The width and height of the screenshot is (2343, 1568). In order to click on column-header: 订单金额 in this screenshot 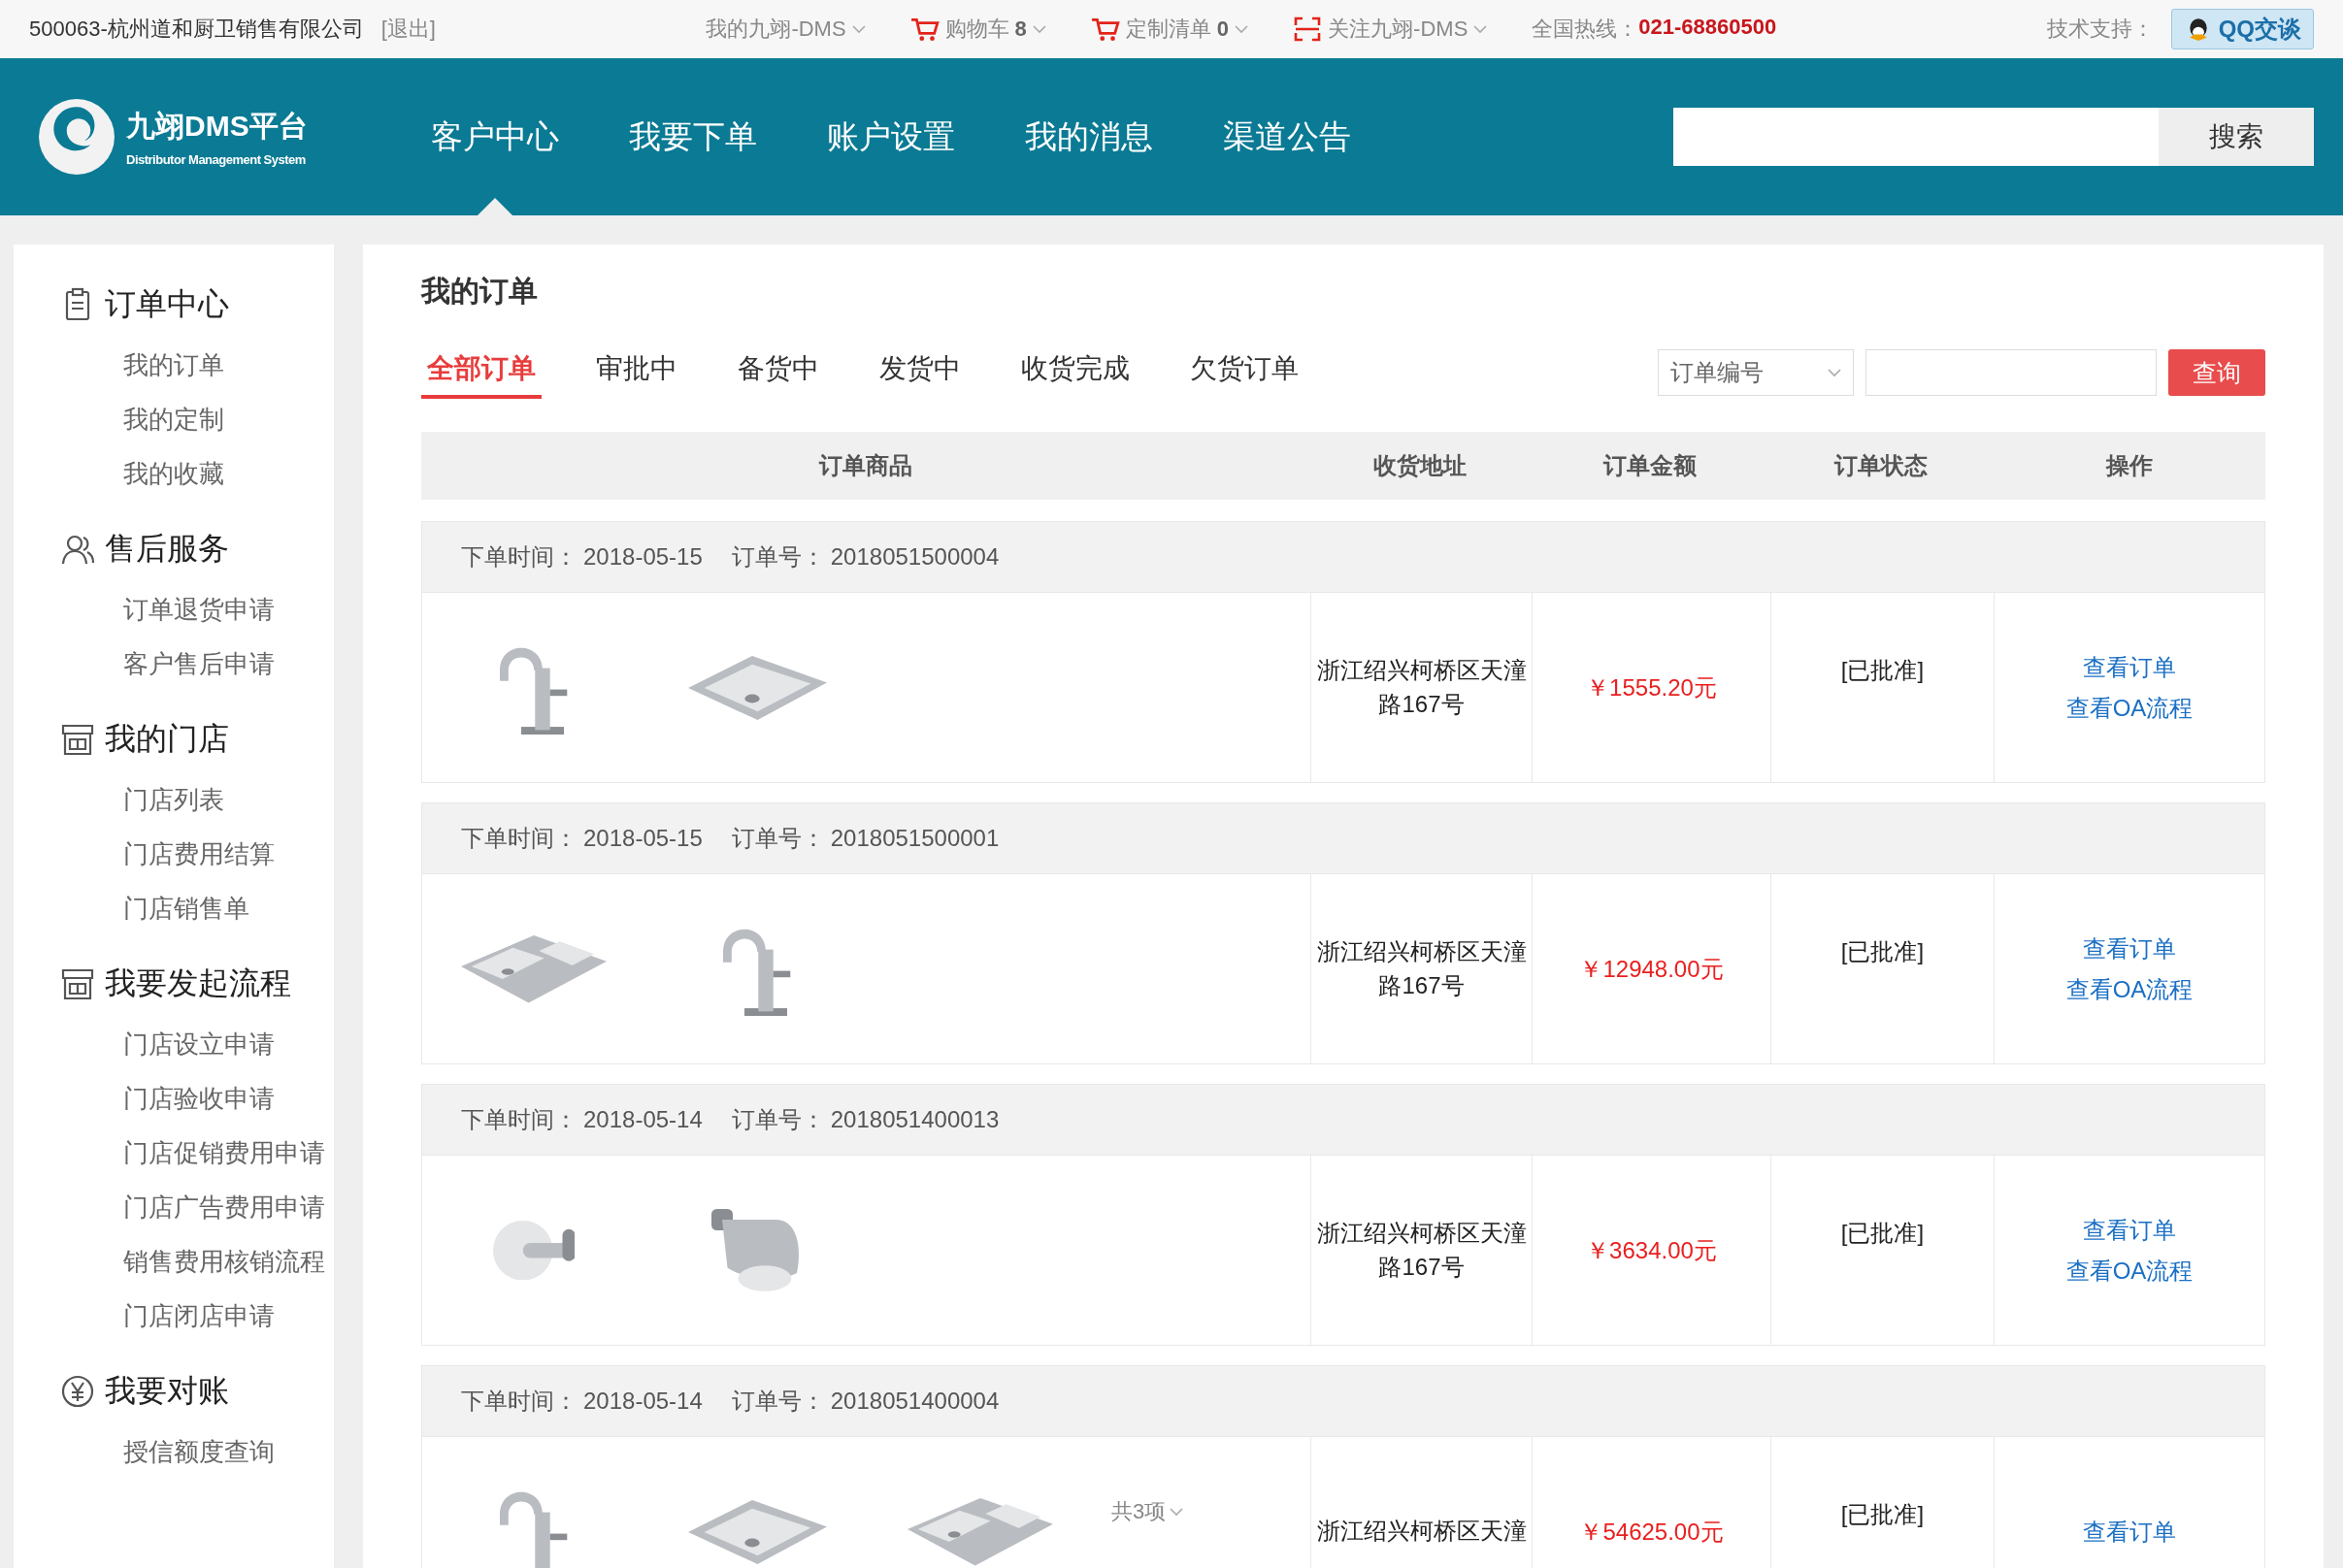, I will do `click(1649, 465)`.